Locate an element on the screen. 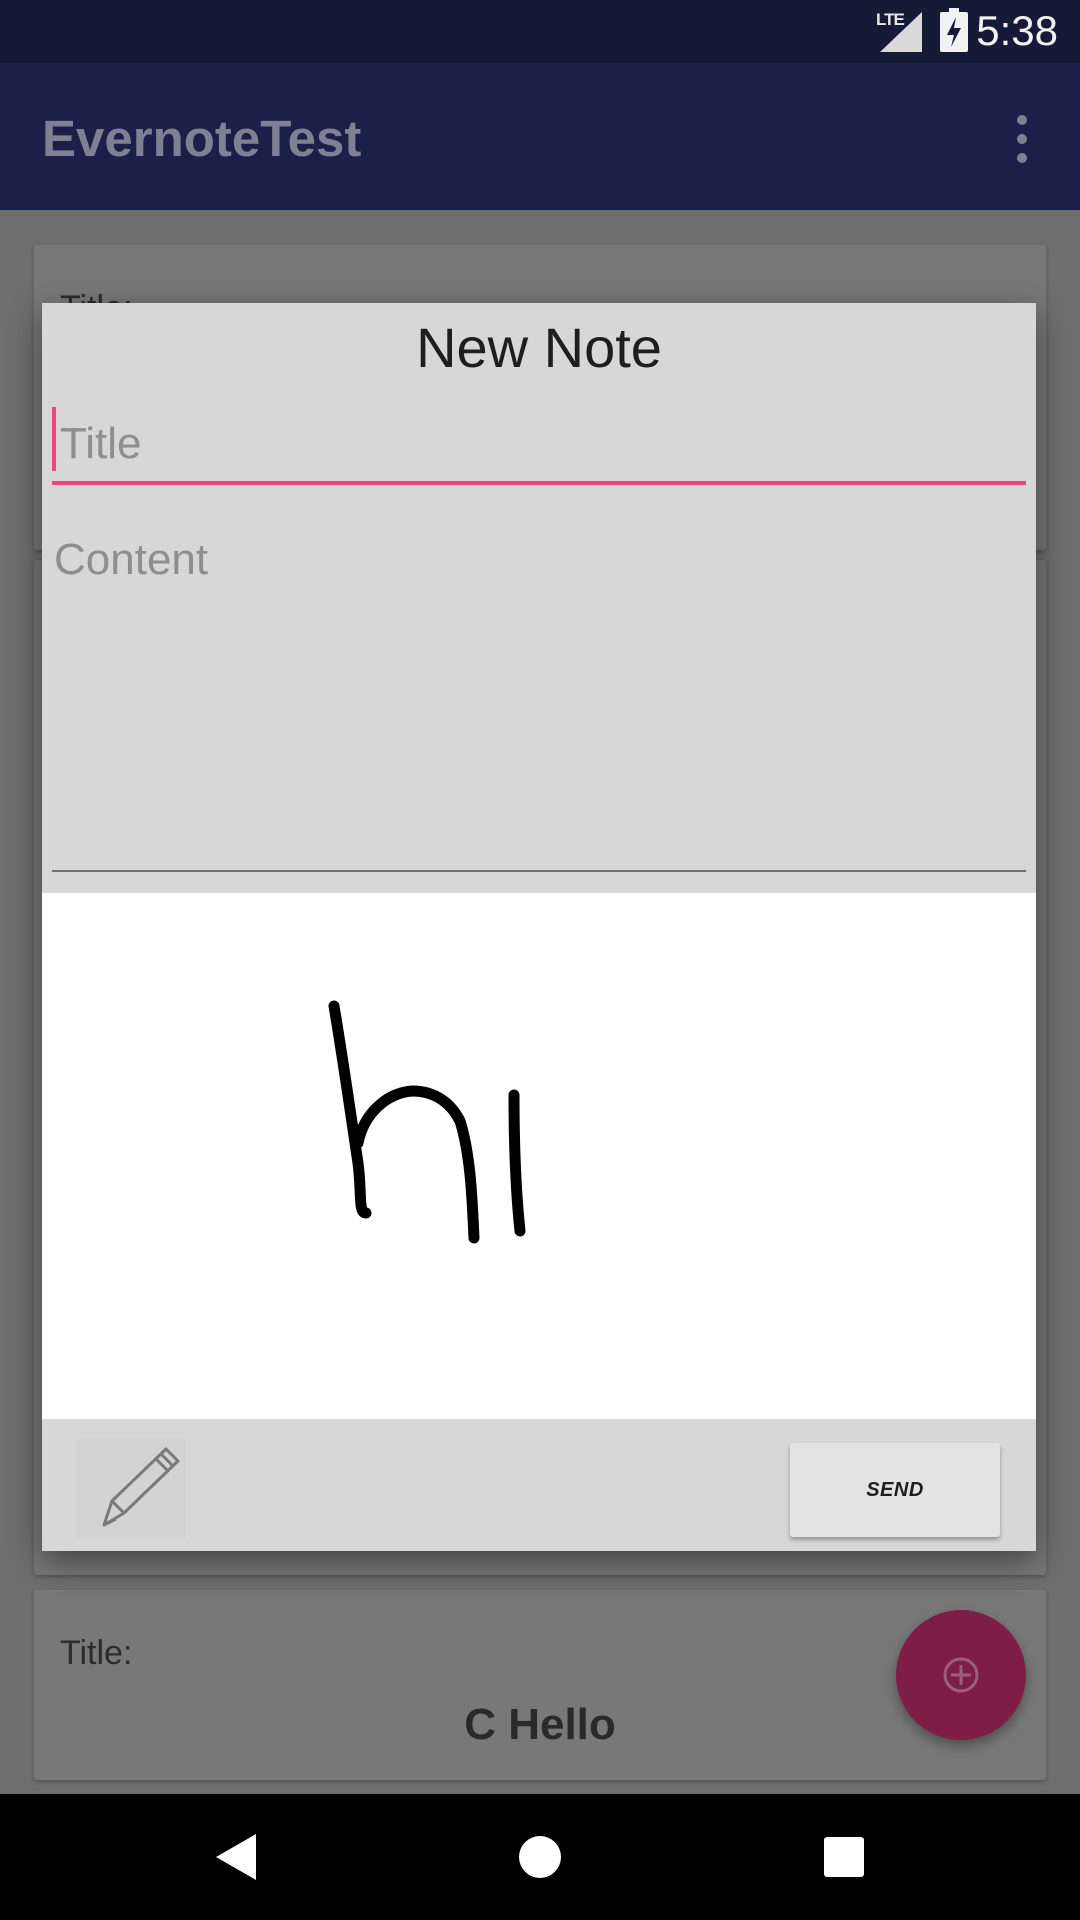 The height and width of the screenshot is (1920, 1080). text-cursor is located at coordinates (54, 439).